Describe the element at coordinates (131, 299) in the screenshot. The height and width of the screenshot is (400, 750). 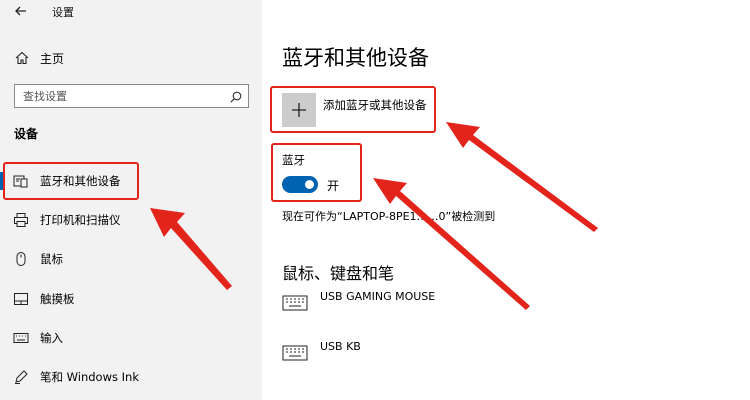
I see `sidebar-item-touchpad: 触摸板` at that location.